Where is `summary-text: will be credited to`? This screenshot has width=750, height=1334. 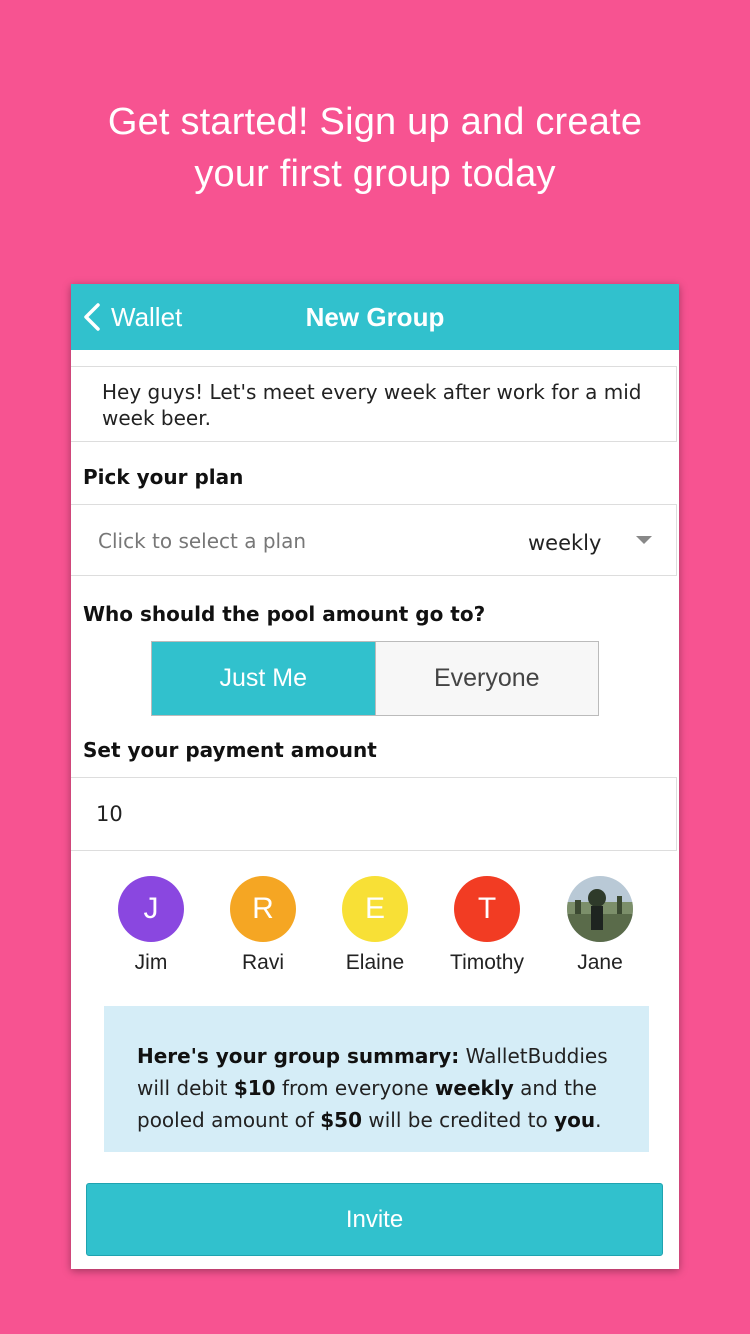
summary-text: will be credited to is located at coordinates (458, 1120).